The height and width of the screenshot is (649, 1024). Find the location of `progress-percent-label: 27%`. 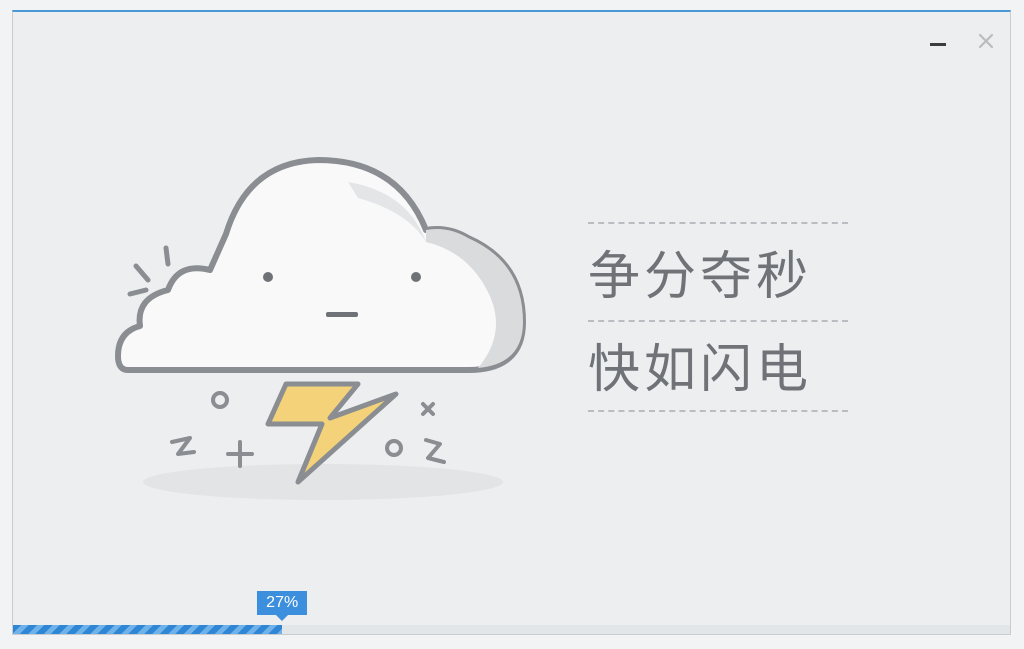

progress-percent-label: 27% is located at coordinates (282, 606).